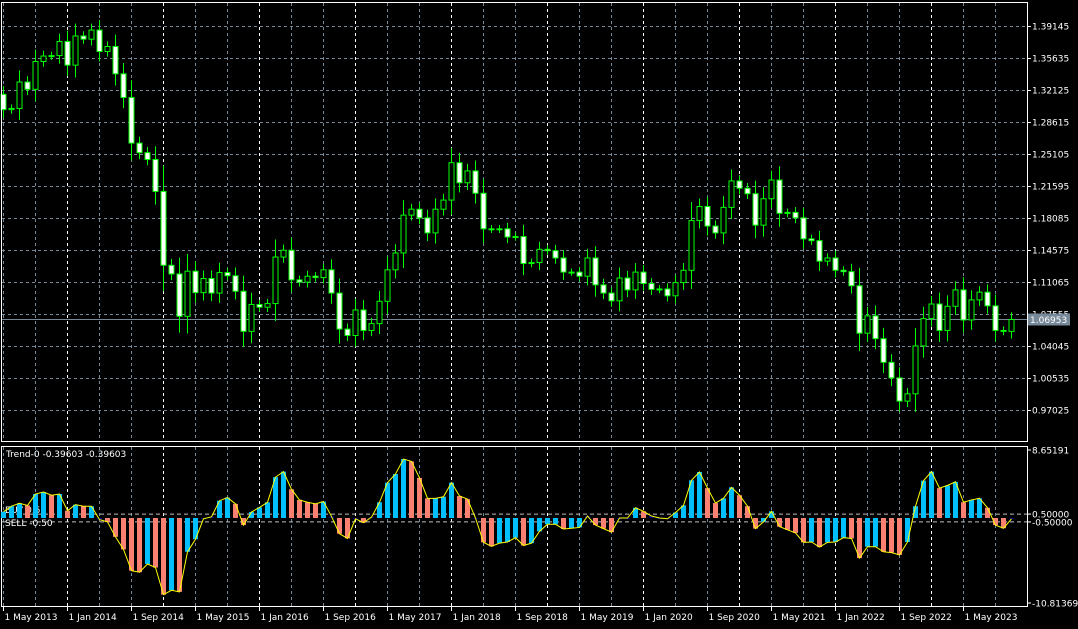 This screenshot has width=1078, height=629. Describe the element at coordinates (1050, 28) in the screenshot. I see `price-axis-label: 1.39145` at that location.